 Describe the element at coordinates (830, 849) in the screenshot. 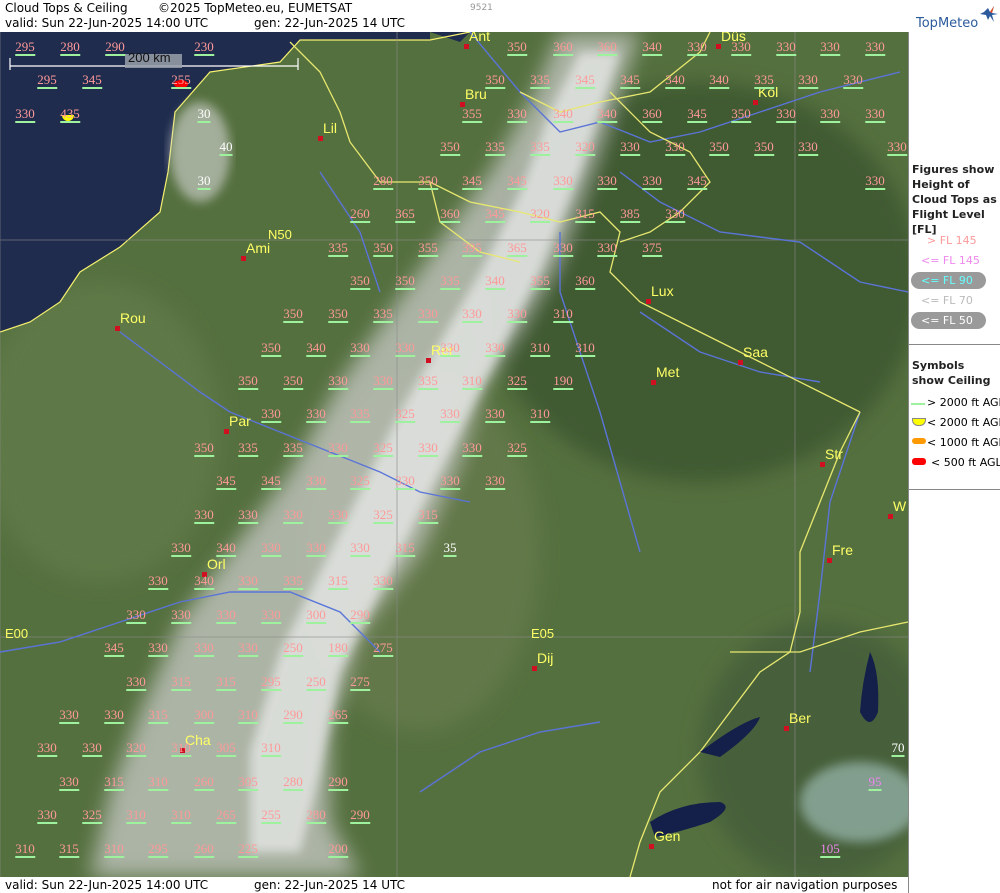

I see `cloud-top-value: 105` at that location.